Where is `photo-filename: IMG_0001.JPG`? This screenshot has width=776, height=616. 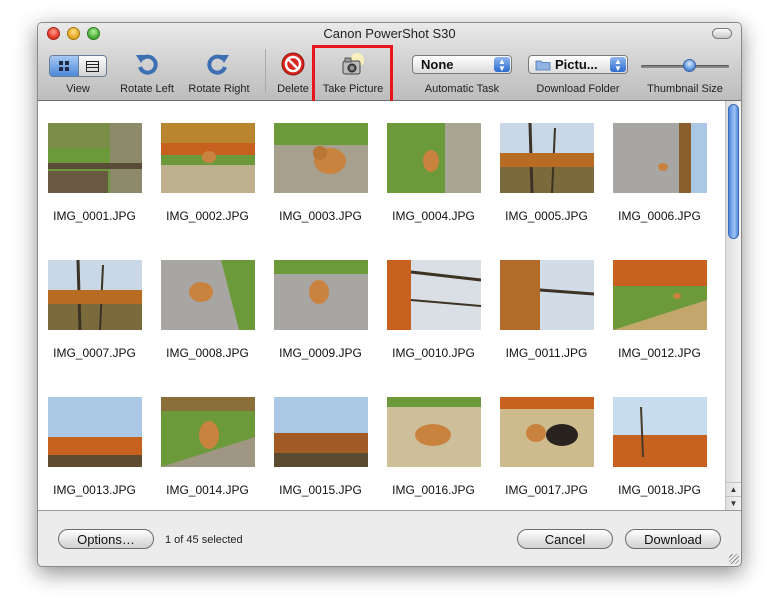 photo-filename: IMG_0001.JPG is located at coordinates (94, 216).